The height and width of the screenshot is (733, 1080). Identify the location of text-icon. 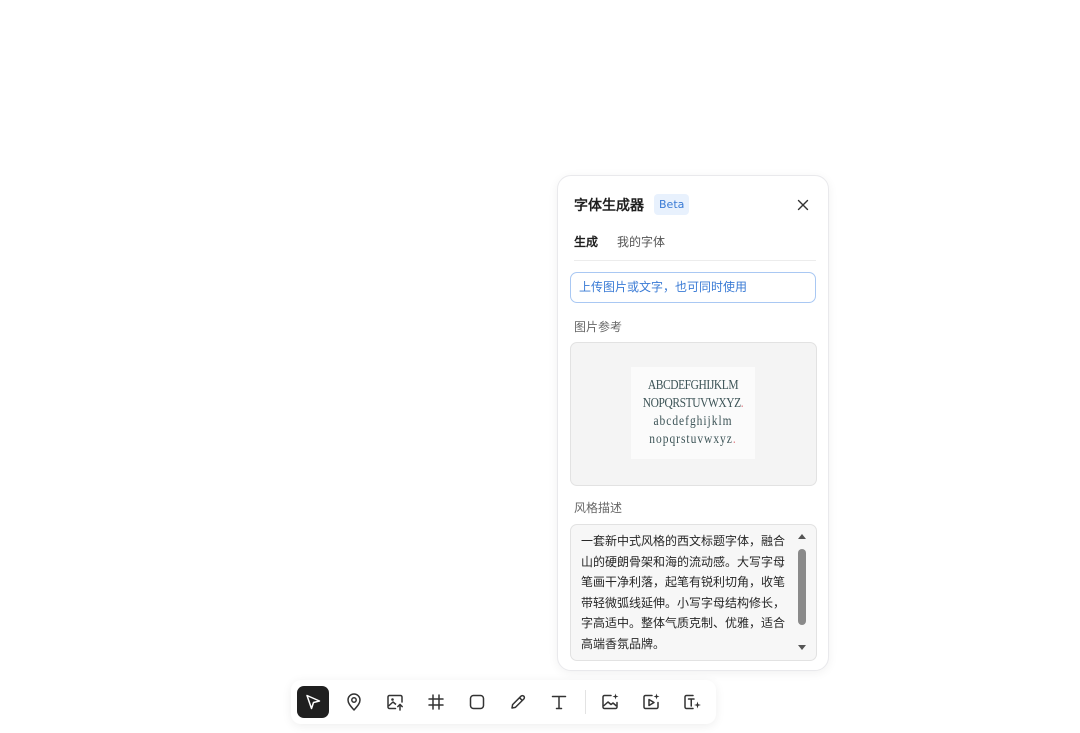
(559, 702).